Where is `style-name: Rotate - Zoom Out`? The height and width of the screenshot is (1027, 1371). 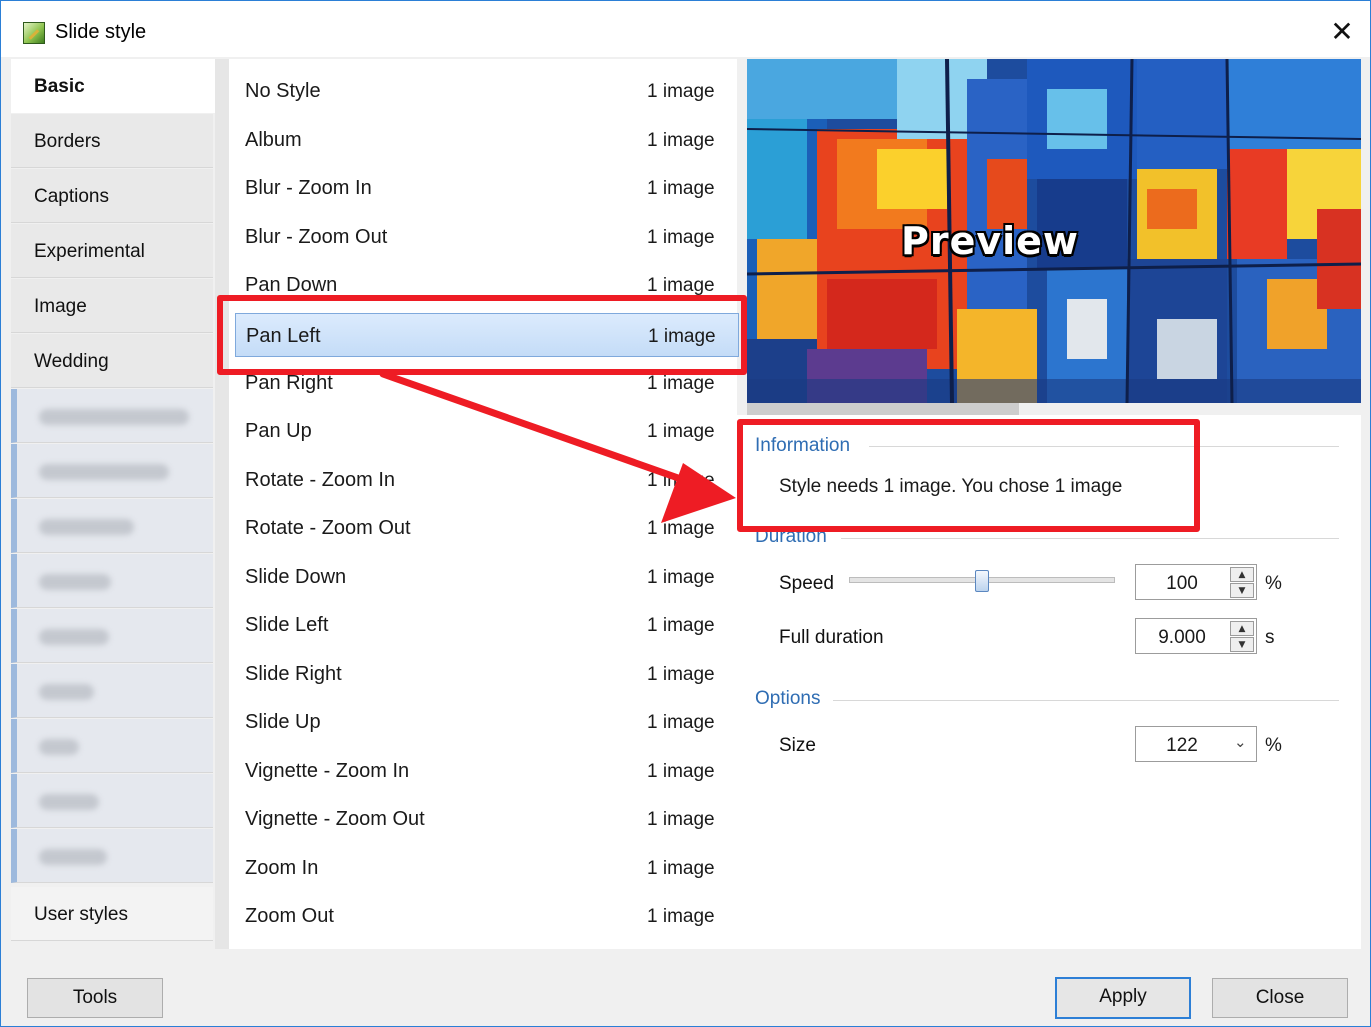
style-name: Rotate - Zoom Out is located at coordinates (328, 528).